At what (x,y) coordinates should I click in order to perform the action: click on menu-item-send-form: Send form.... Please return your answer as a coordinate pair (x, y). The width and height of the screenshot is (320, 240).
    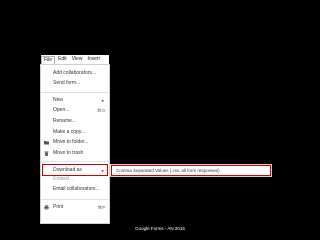
    Looking at the image, I should click on (75, 83).